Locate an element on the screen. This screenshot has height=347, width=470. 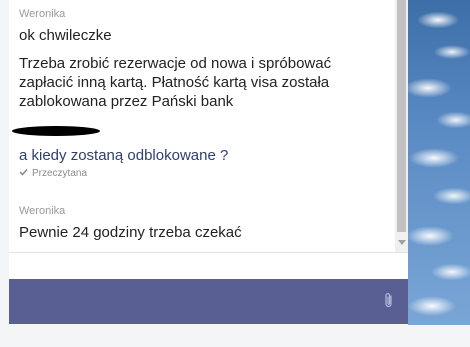
check-icon is located at coordinates (23, 173).